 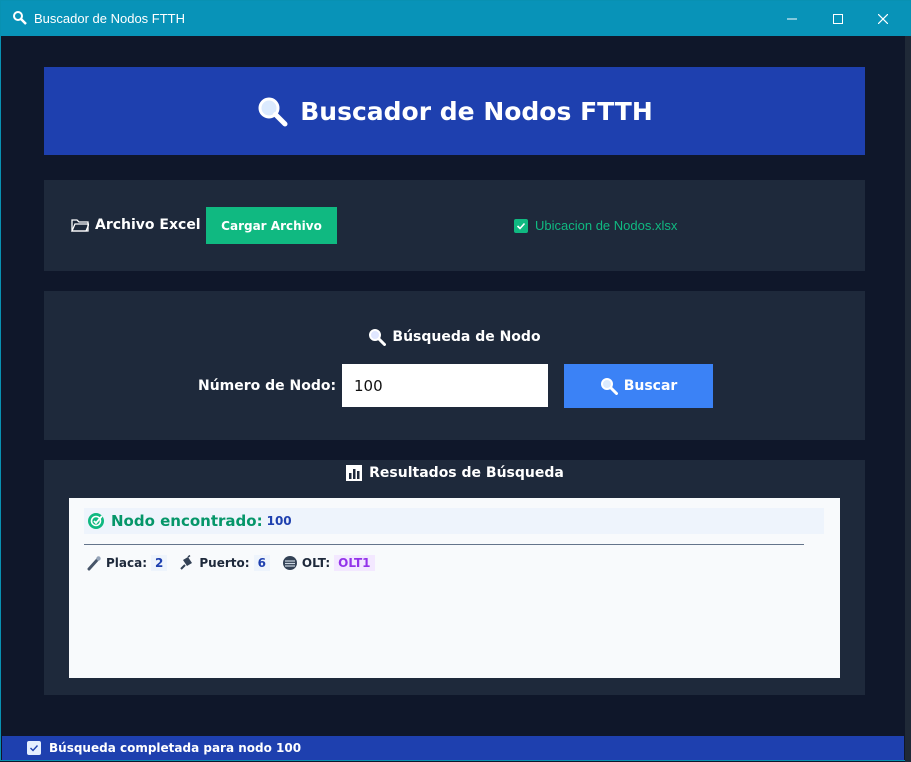 What do you see at coordinates (110, 18) in the screenshot?
I see `window-title: Buscador de Nodos FTTH` at bounding box center [110, 18].